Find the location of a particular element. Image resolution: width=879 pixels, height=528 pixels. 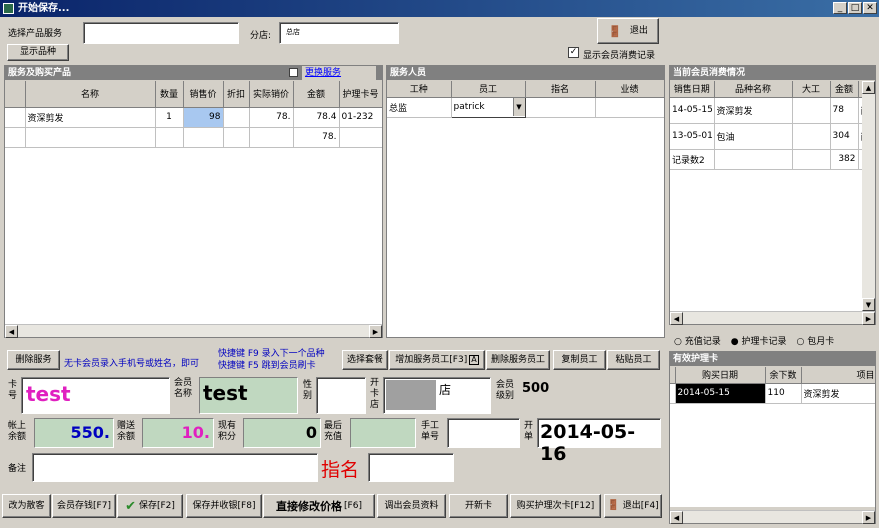

save-checkout-button: 保存并收银[F8] is located at coordinates (224, 506).